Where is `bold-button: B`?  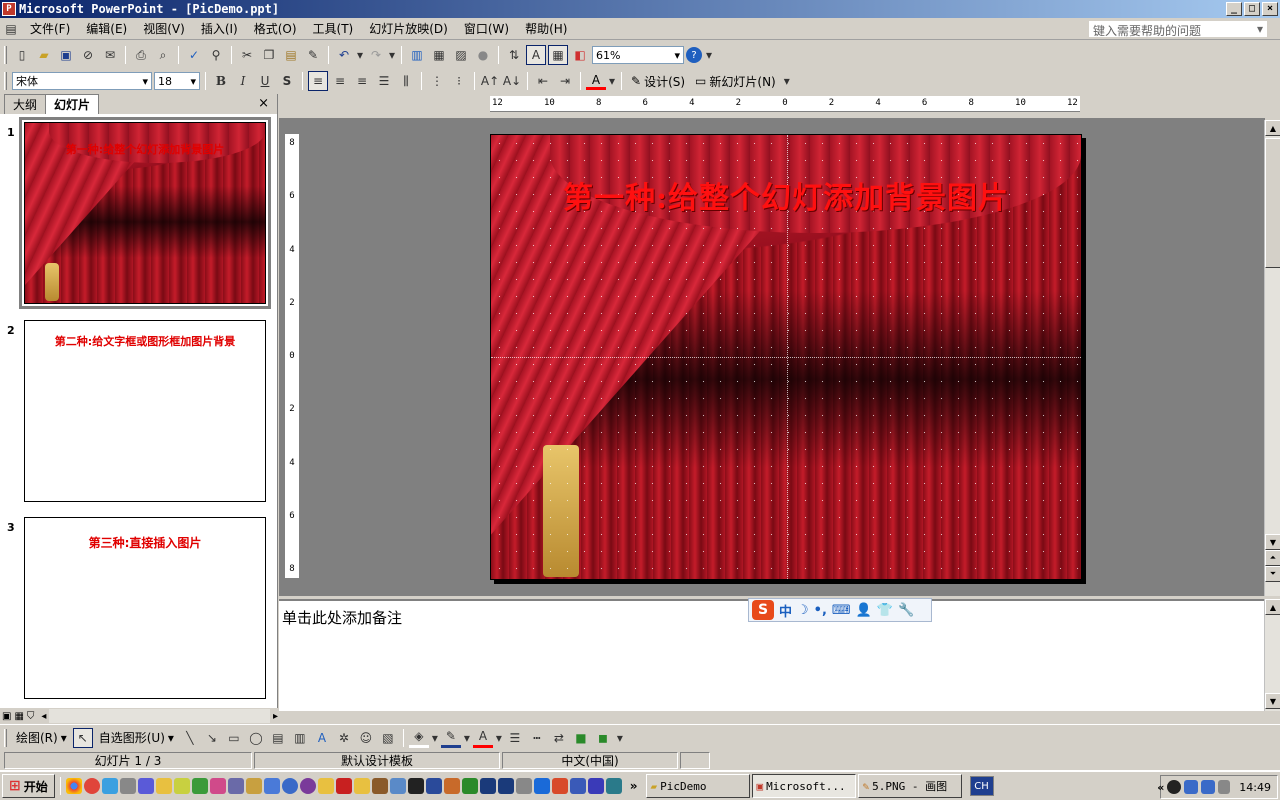 bold-button: B is located at coordinates (221, 81).